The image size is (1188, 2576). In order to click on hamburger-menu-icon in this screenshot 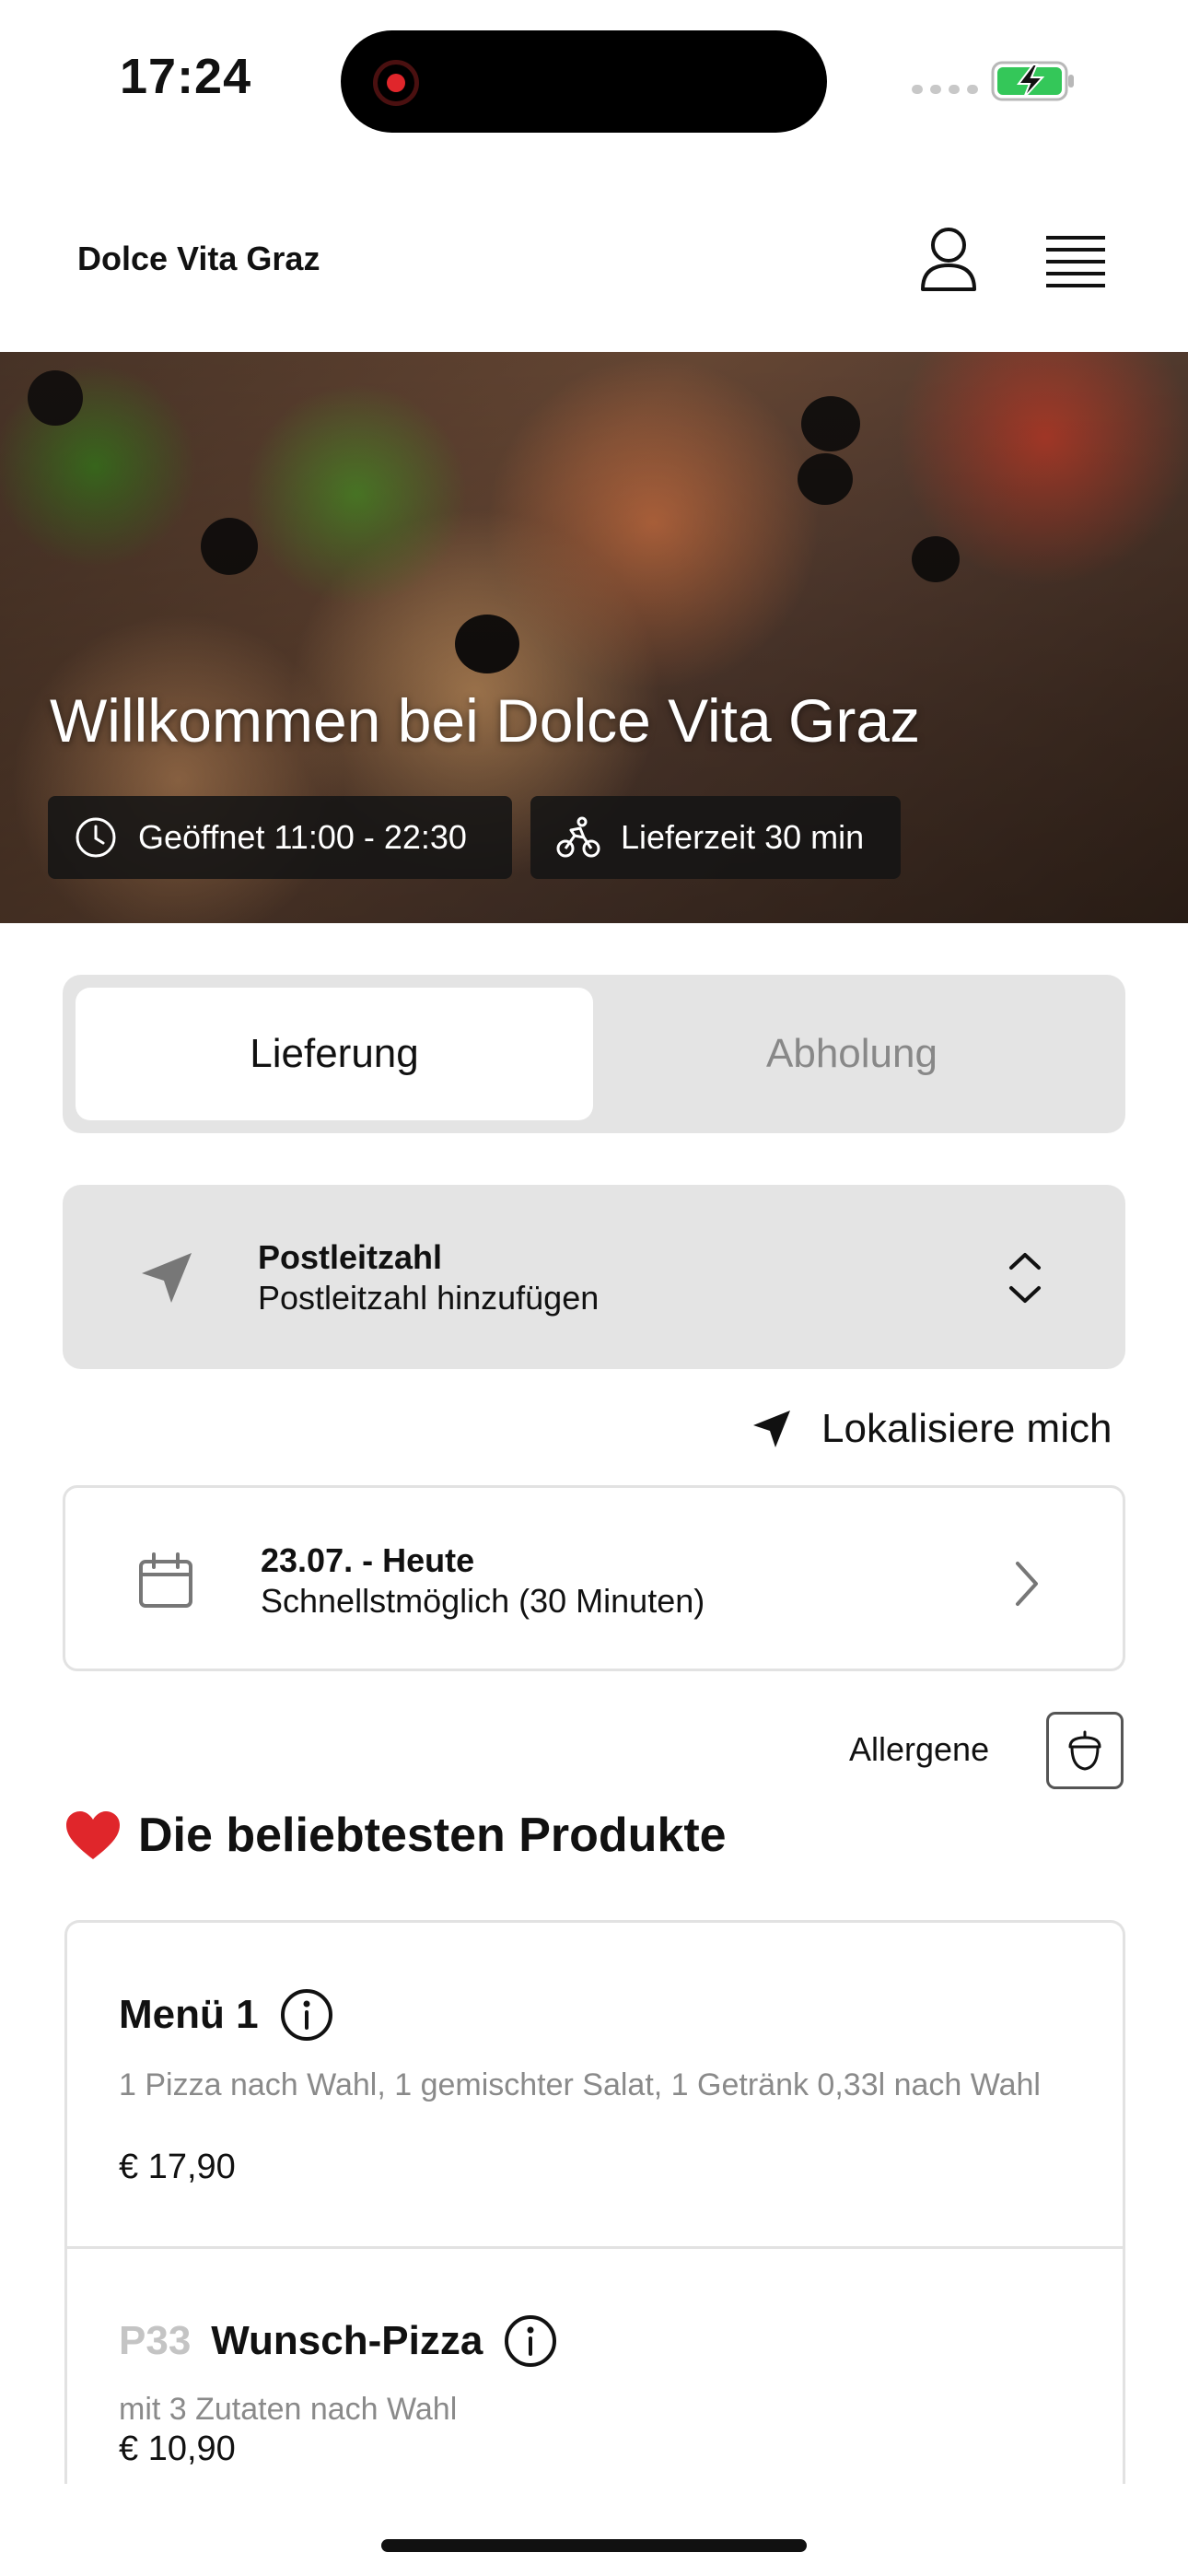, I will do `click(1076, 260)`.